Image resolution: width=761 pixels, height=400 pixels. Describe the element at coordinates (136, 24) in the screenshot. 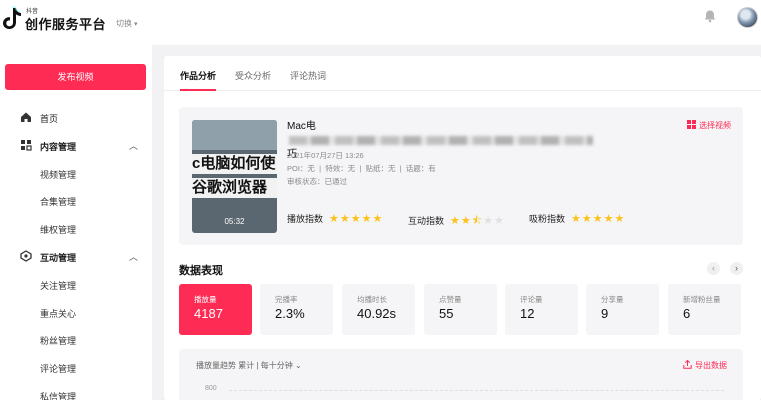

I see `caret-down-icon: ▾` at that location.